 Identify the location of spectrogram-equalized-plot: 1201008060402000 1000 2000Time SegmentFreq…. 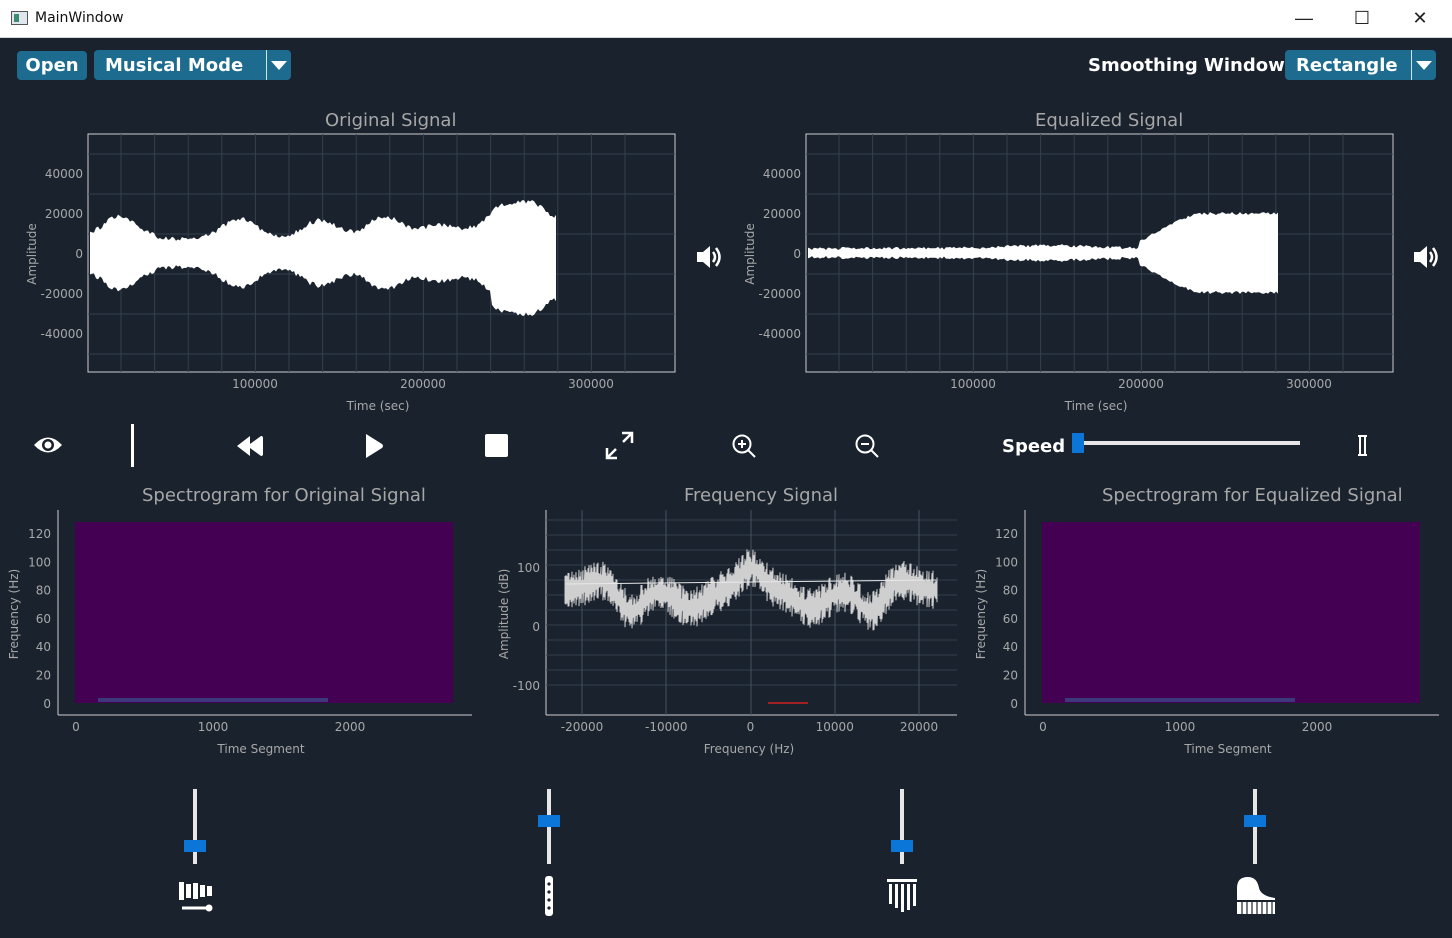
(1206, 633).